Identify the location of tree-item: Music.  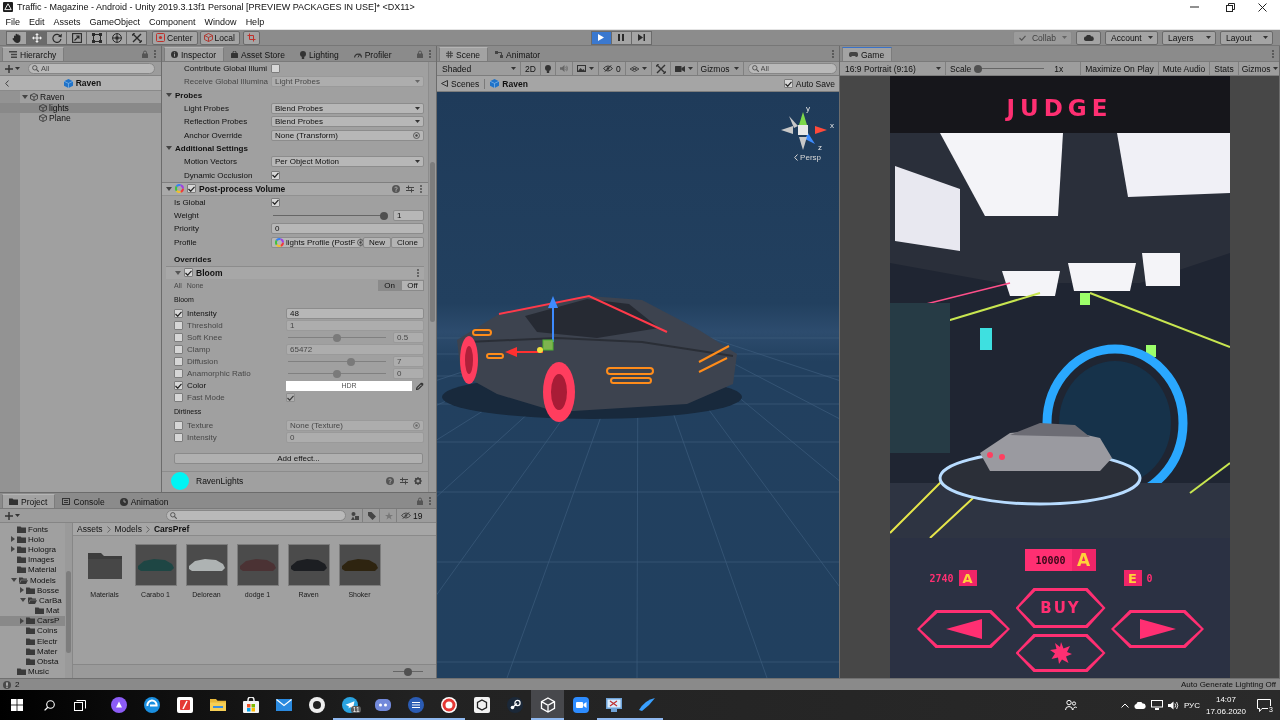
(32, 671).